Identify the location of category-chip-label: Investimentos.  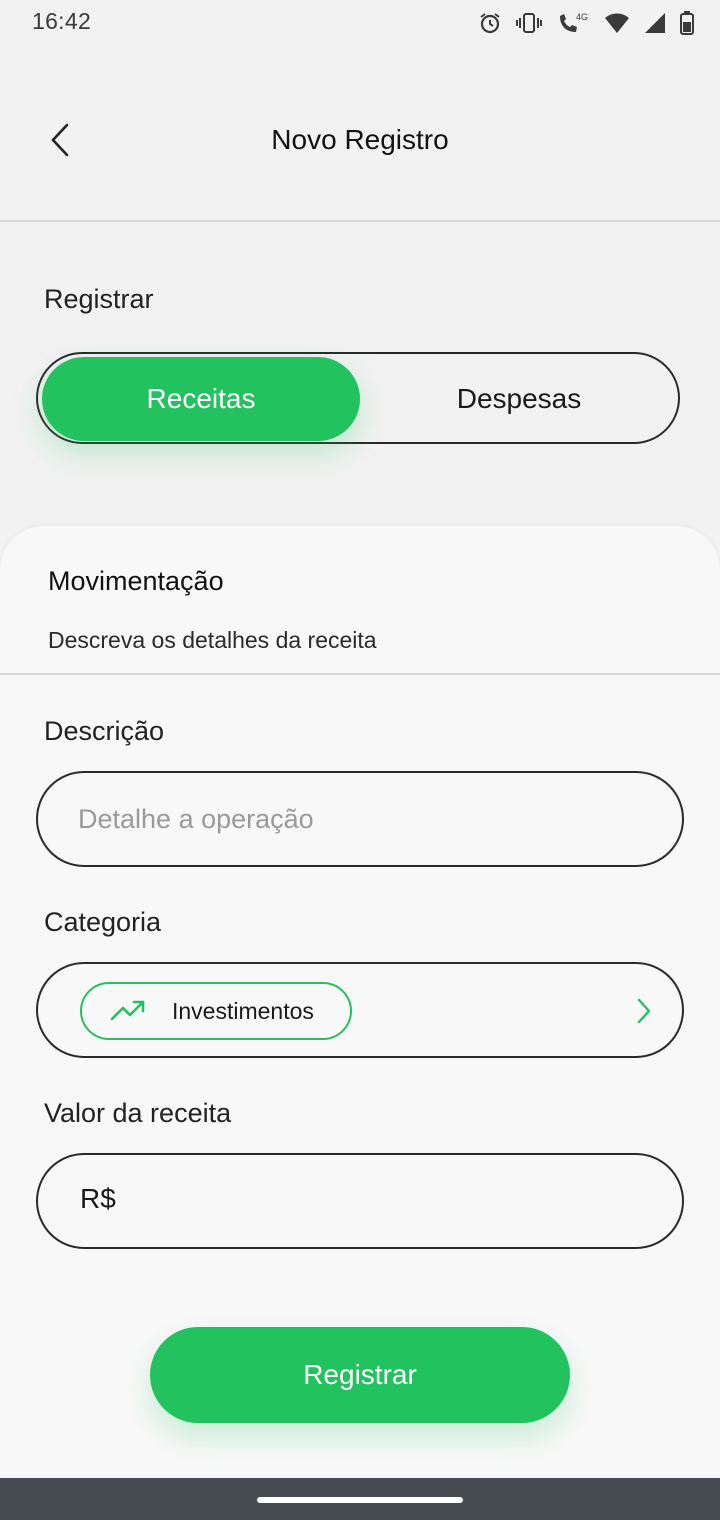
(243, 1010).